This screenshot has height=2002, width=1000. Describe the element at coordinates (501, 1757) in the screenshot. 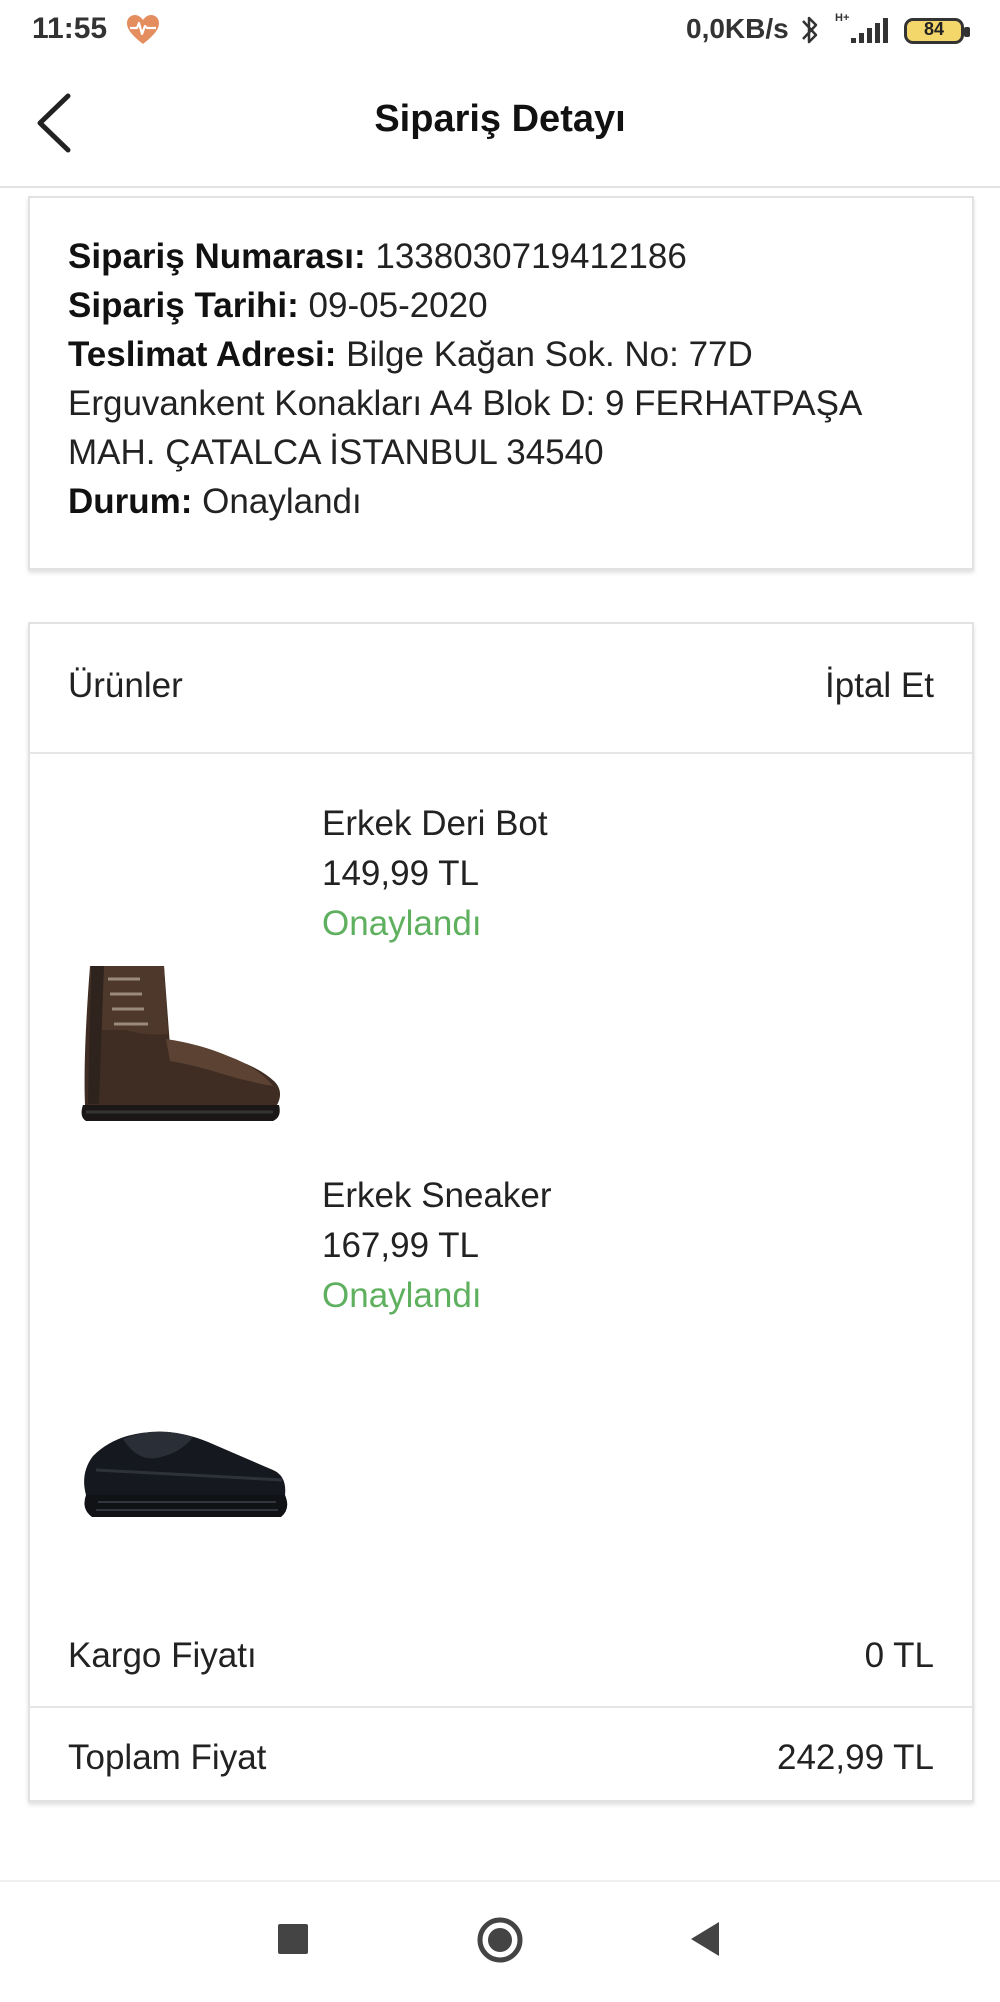

I see `total-price-row: Toplam Fiyat 242,99 TL` at that location.